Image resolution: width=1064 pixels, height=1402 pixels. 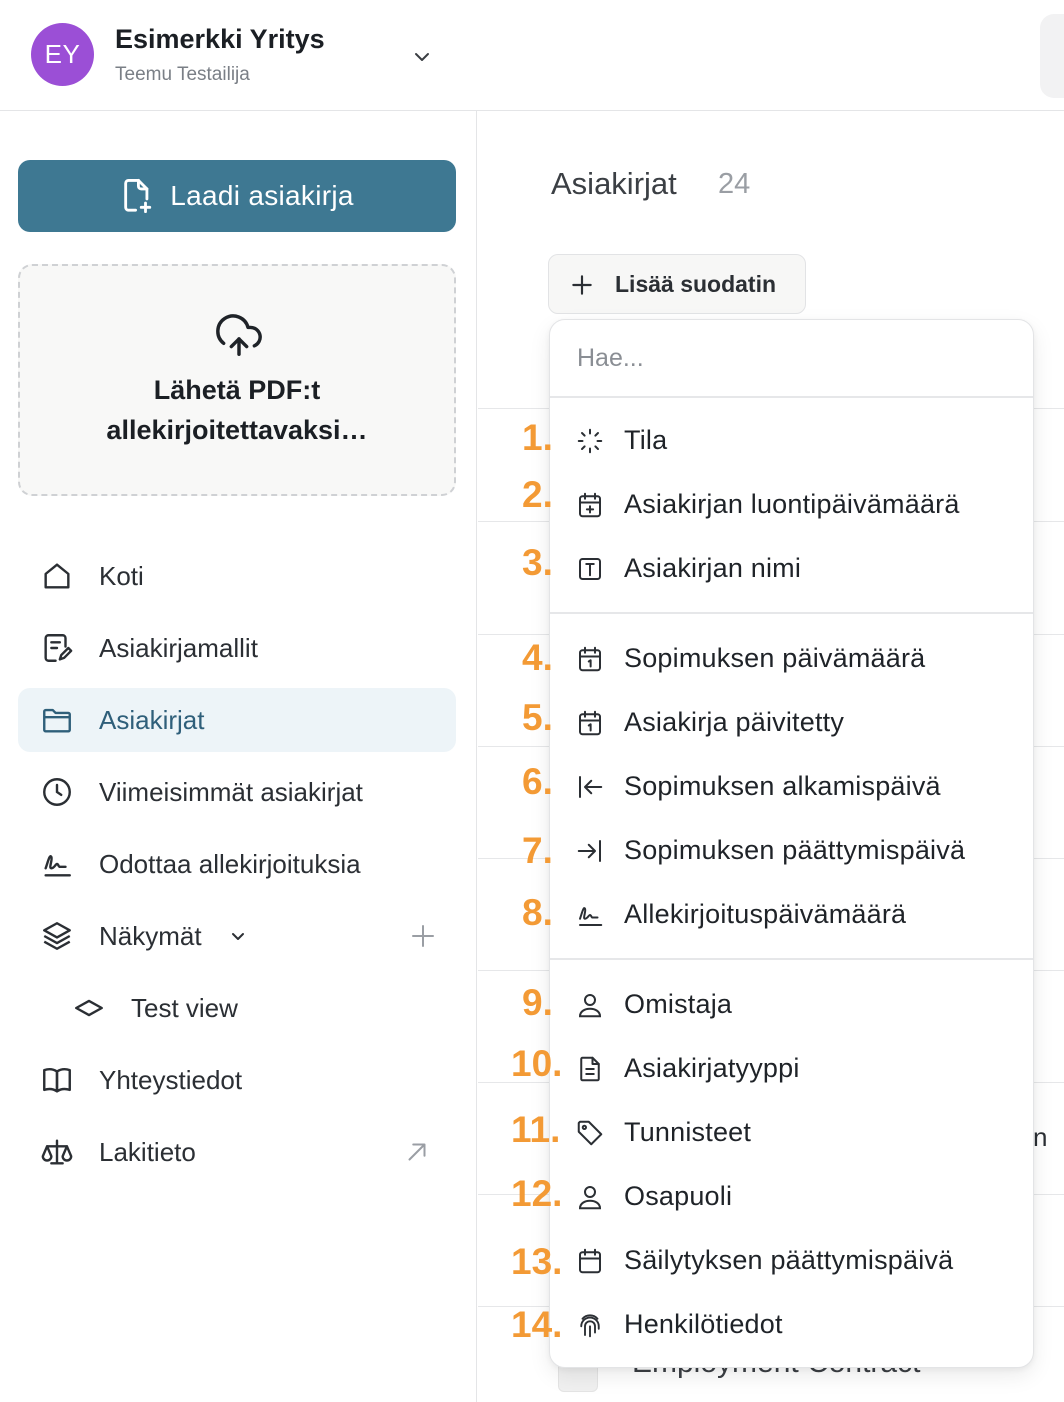 I want to click on sidebar-item-label: Asiakirjat, so click(x=152, y=719).